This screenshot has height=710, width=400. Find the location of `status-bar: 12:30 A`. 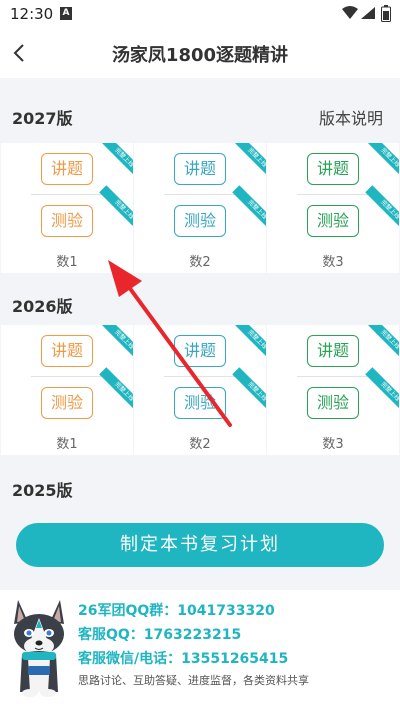

status-bar: 12:30 A is located at coordinates (200, 14).